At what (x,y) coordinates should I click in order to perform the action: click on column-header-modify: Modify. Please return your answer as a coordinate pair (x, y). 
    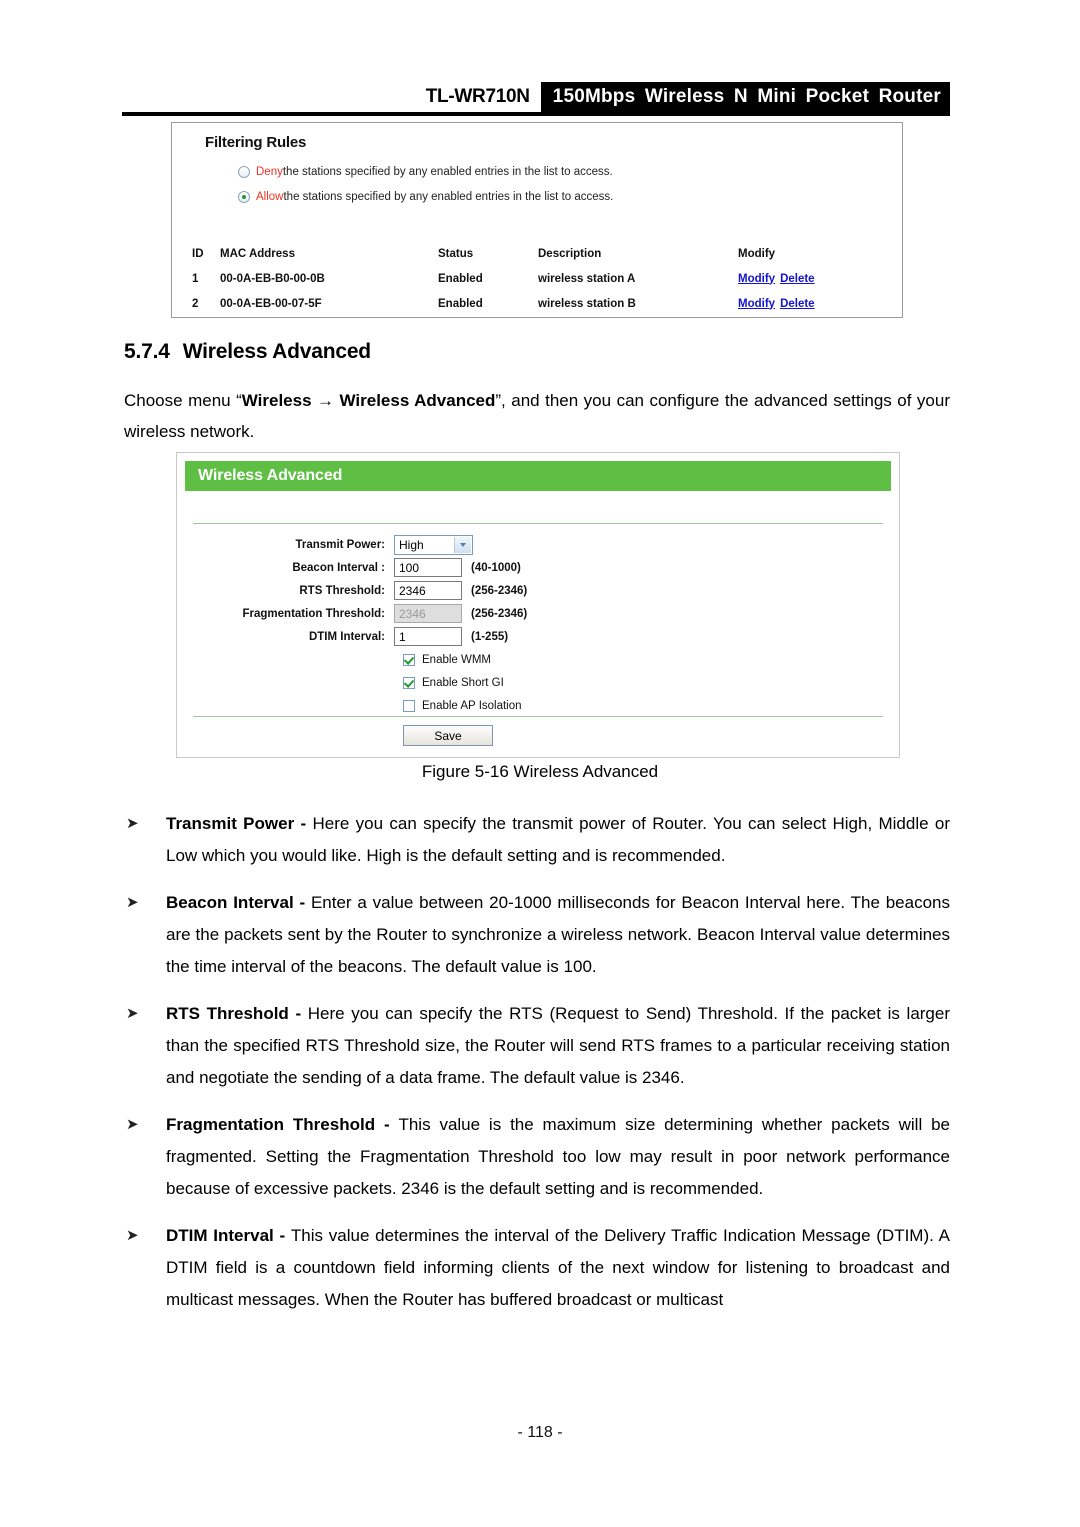
    Looking at the image, I should click on (757, 253).